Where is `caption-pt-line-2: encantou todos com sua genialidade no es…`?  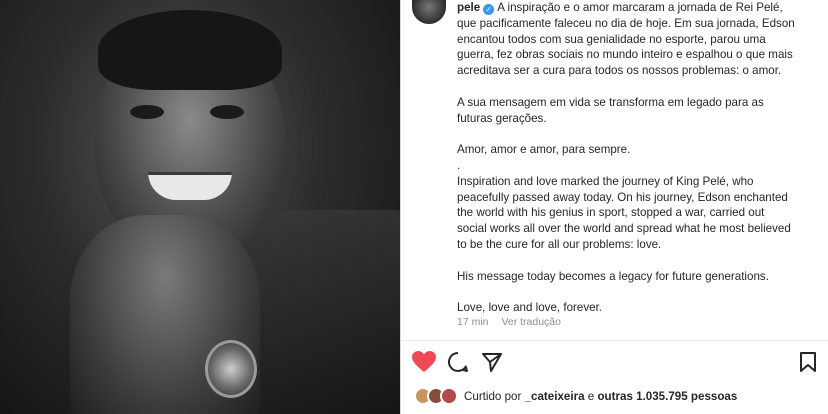
caption-pt-line-2: encantou todos com sua genialidade no es… is located at coordinates (611, 39).